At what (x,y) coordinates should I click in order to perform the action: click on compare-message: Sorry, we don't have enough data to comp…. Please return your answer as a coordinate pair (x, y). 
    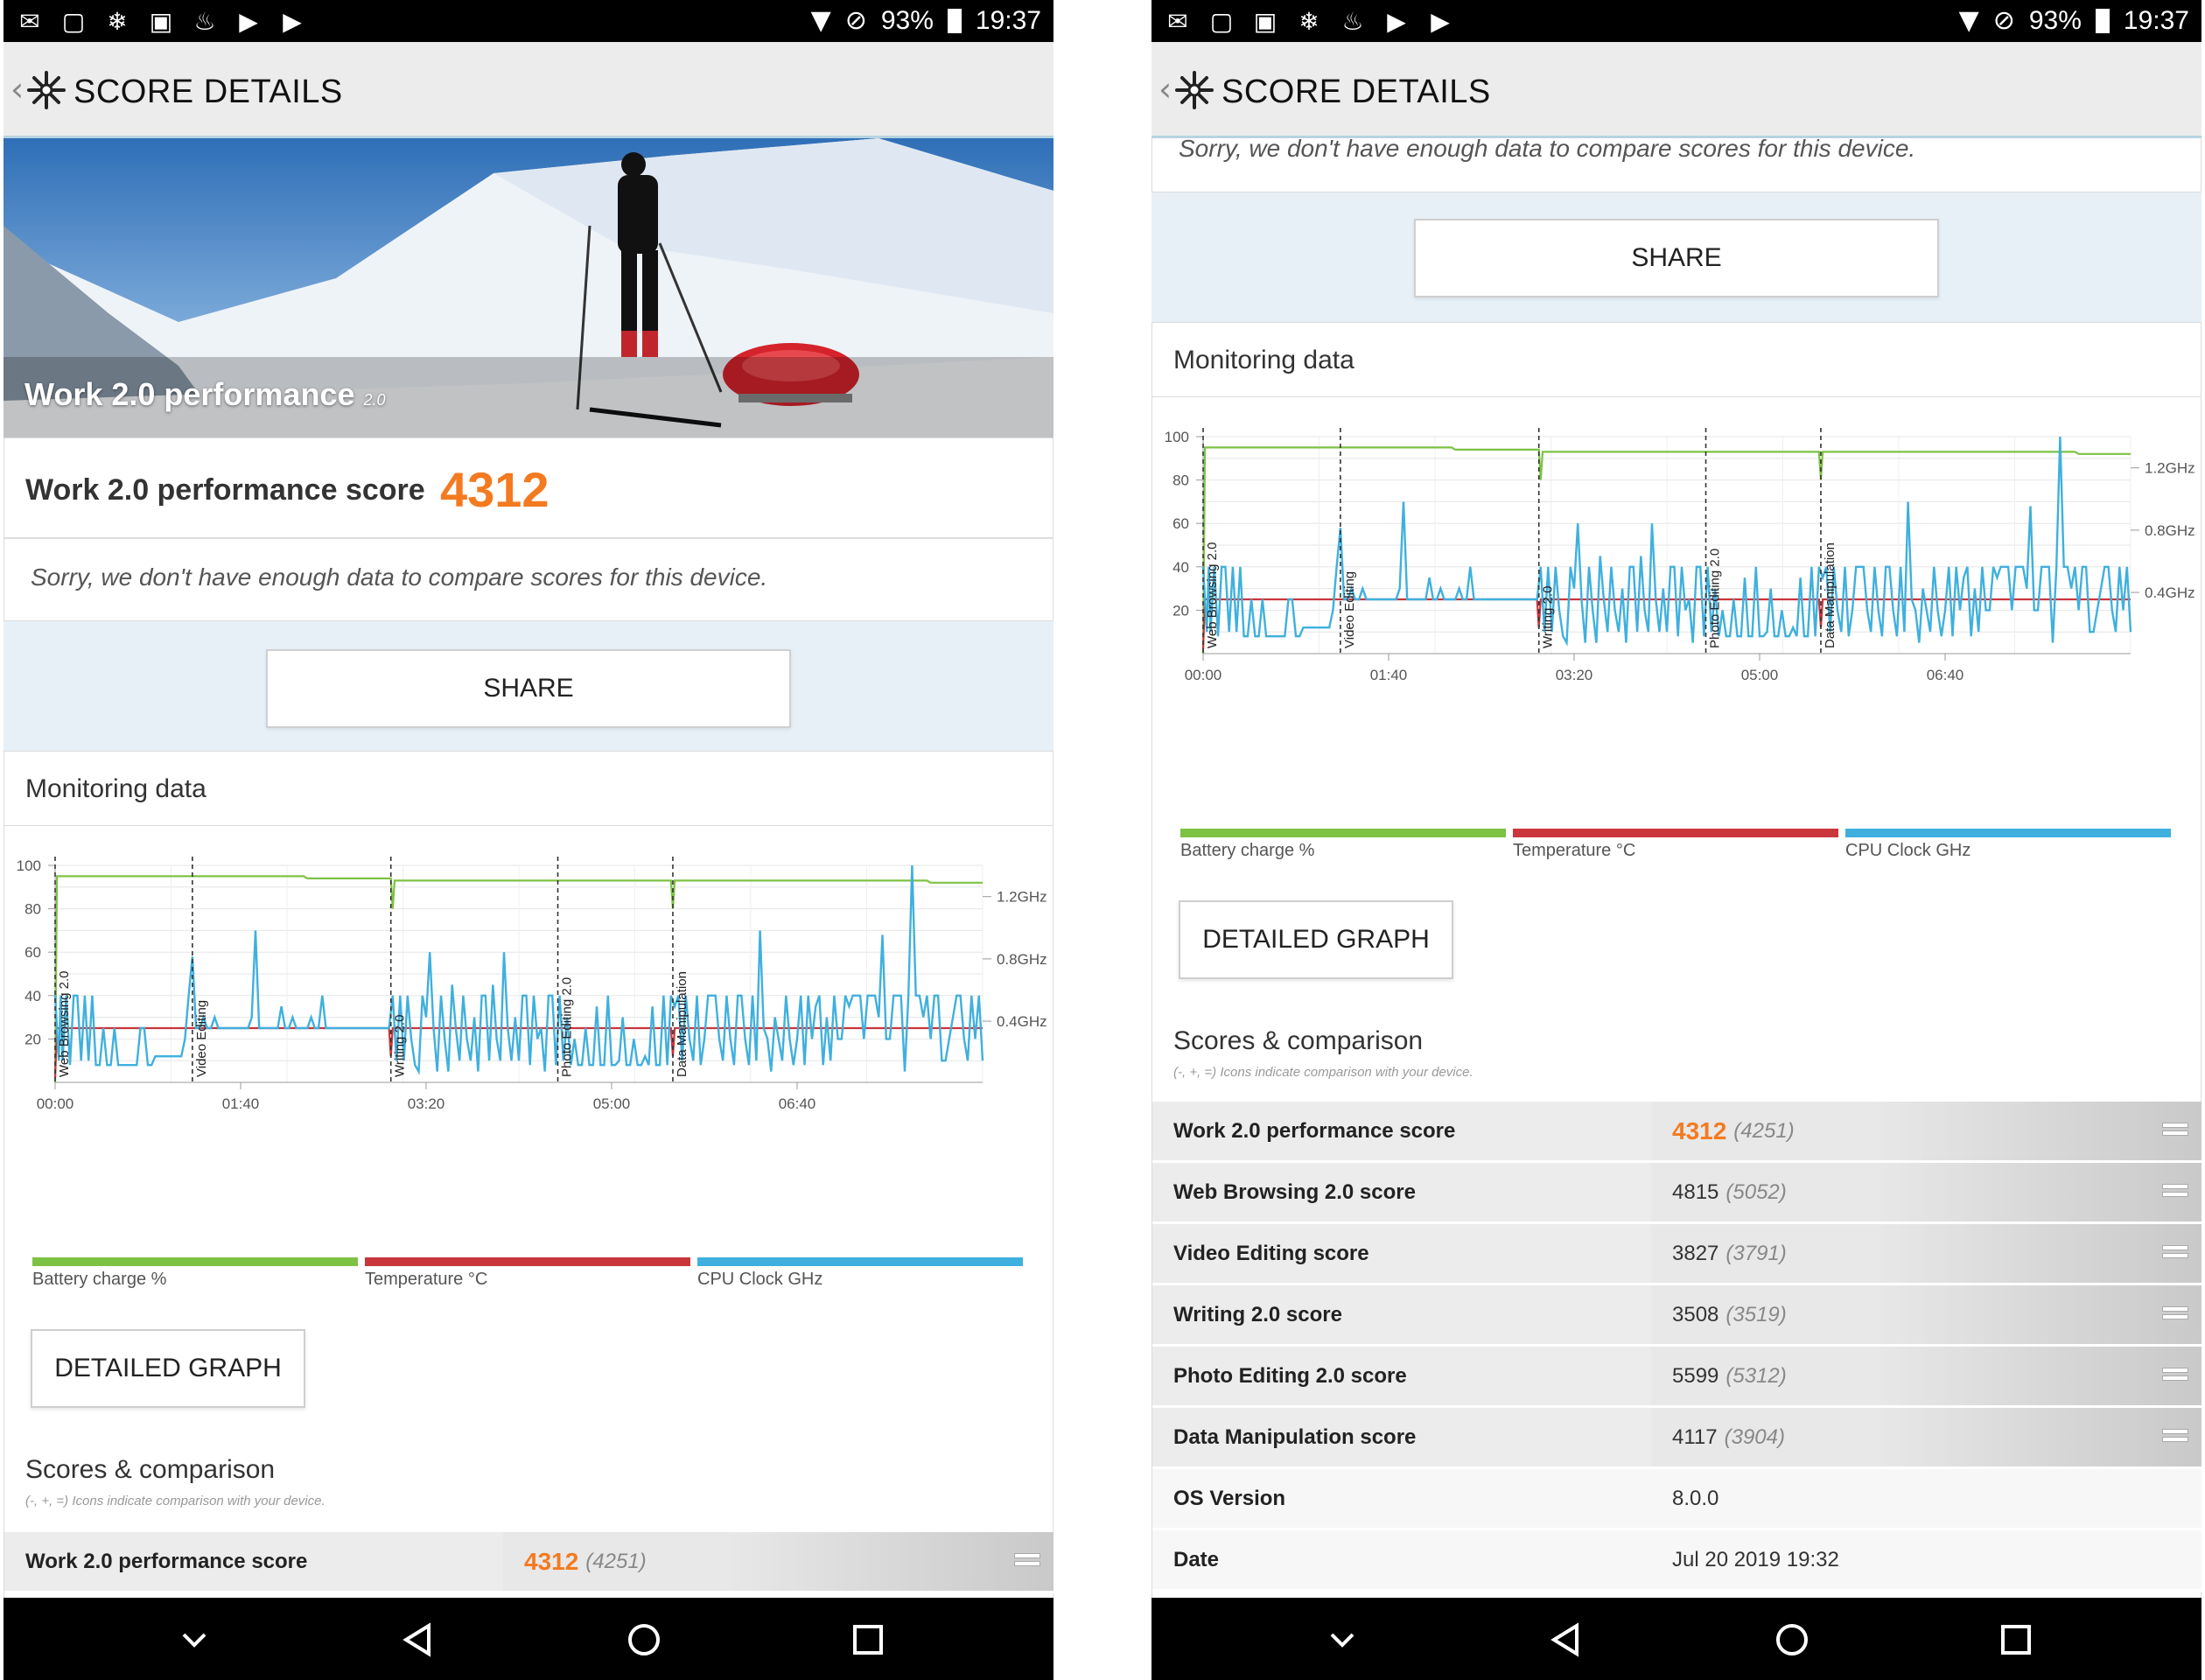
    Looking at the image, I should click on (399, 577).